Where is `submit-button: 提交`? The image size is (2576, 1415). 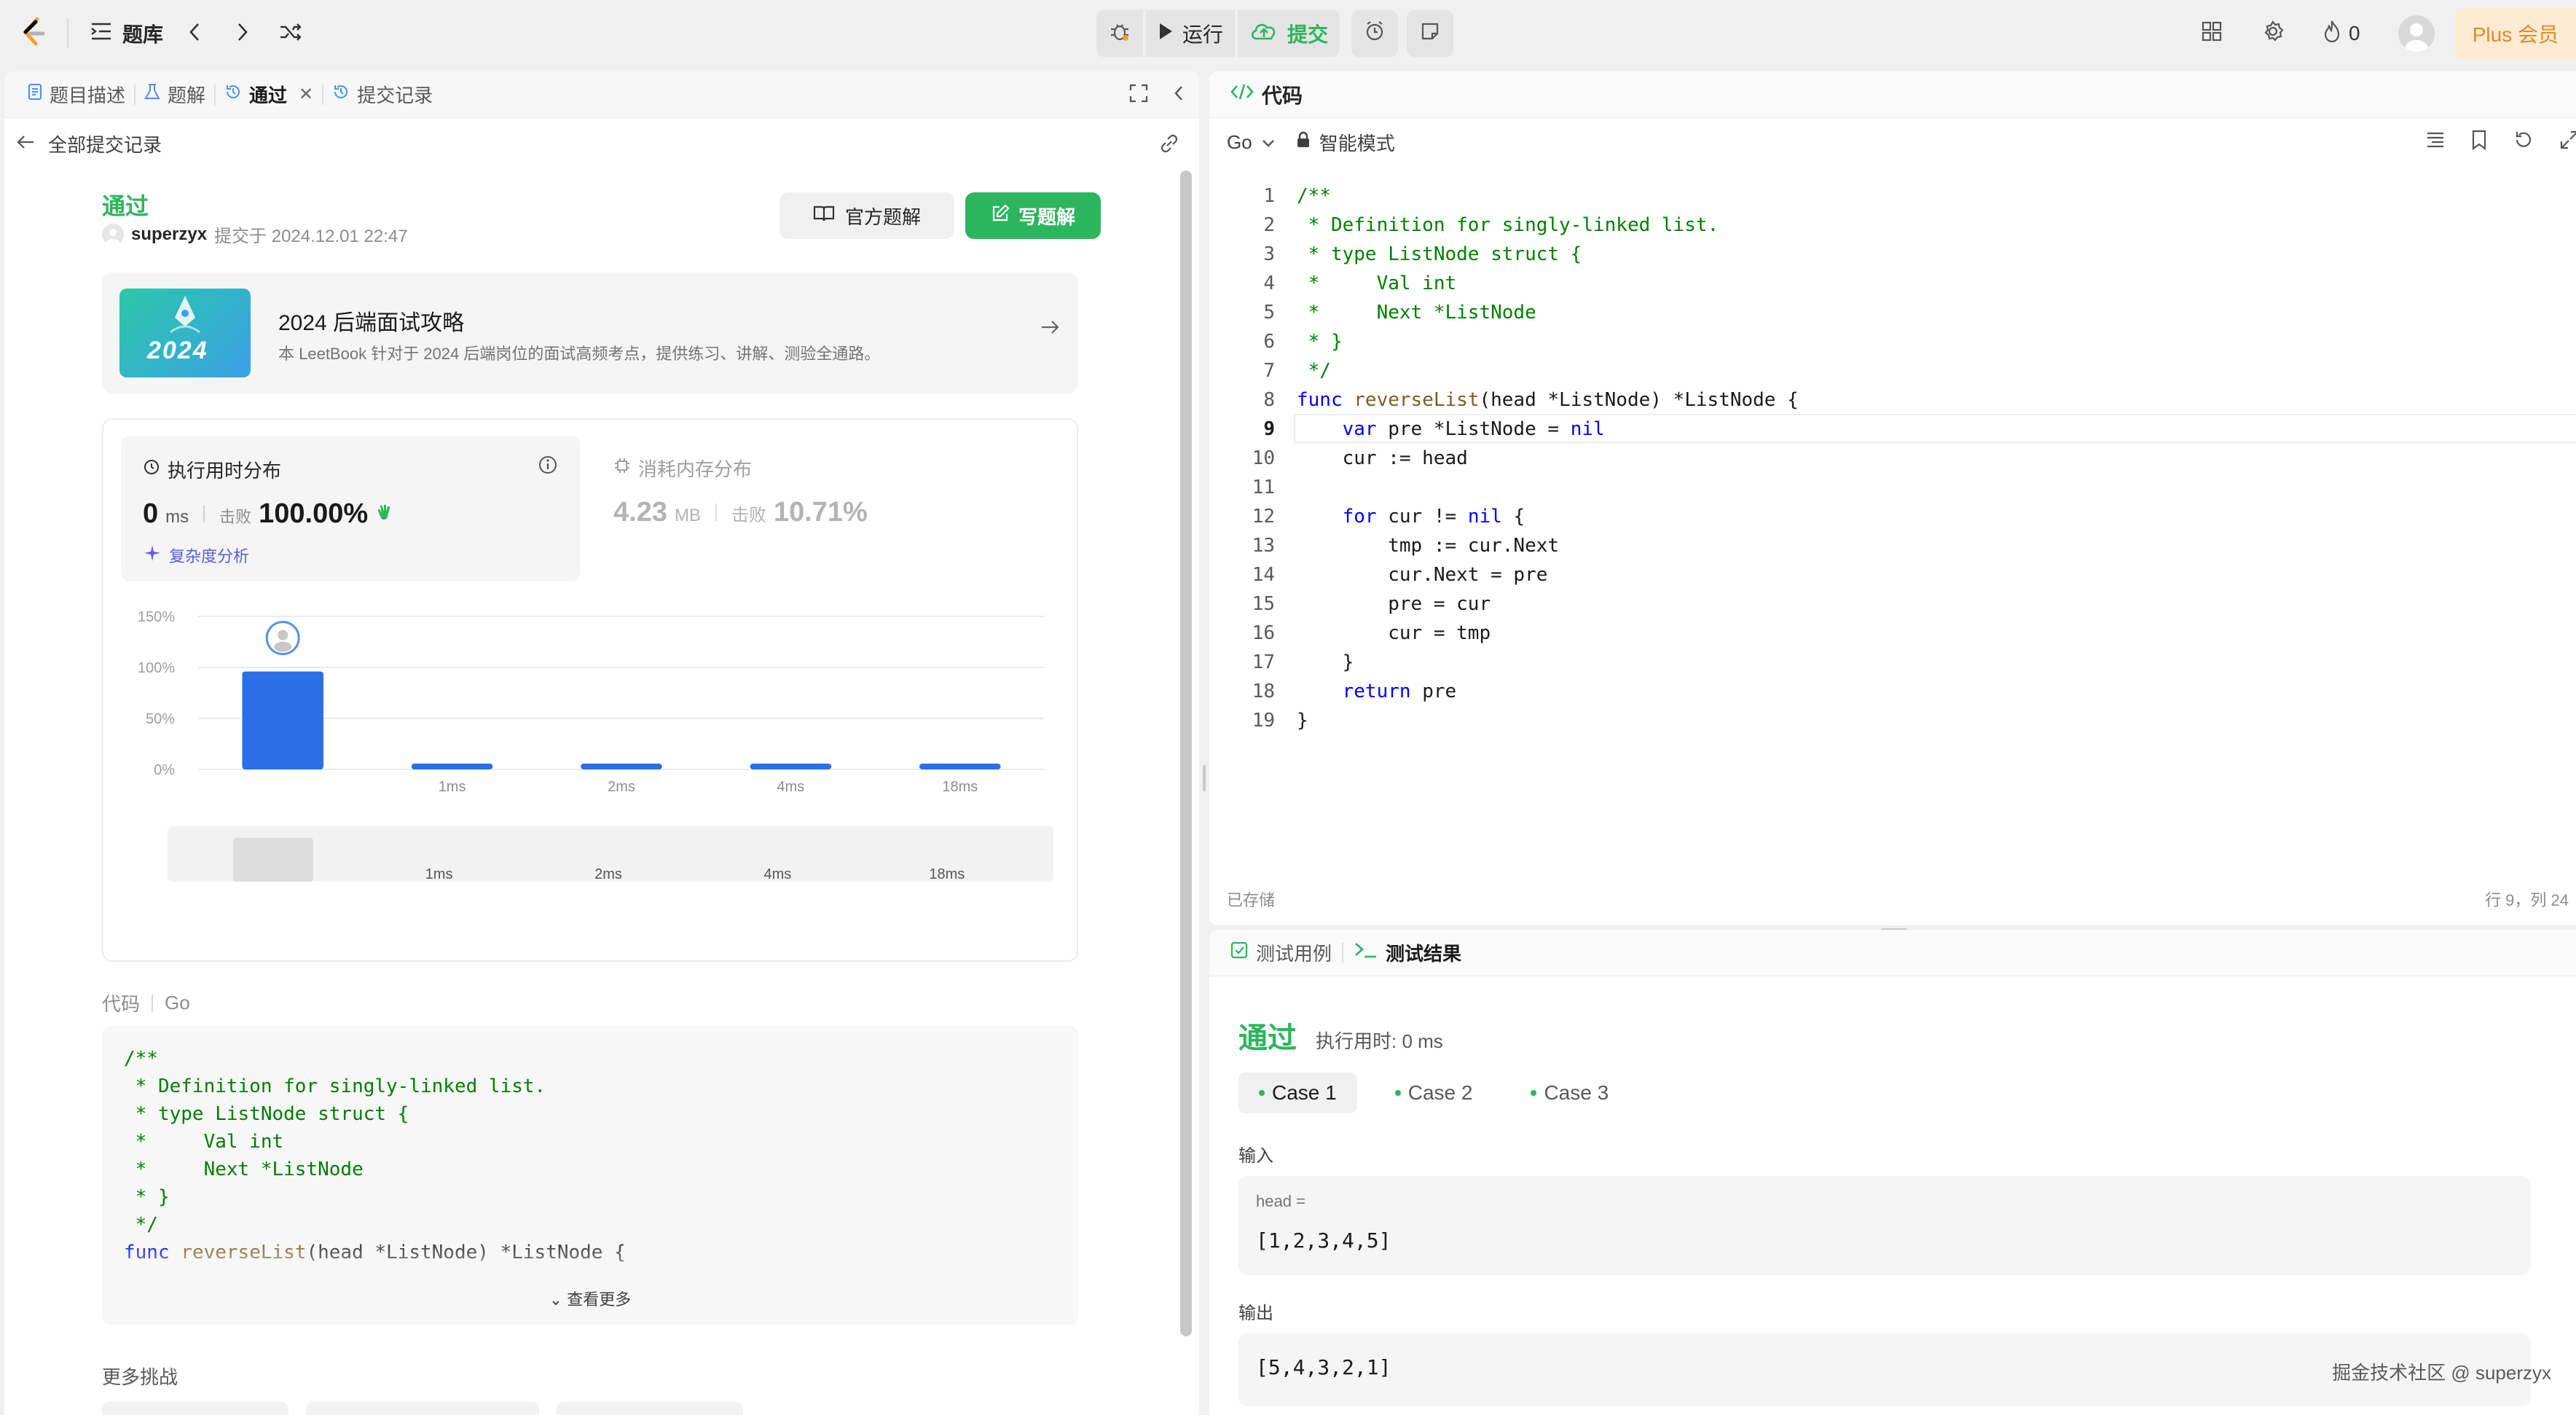 submit-button: 提交 is located at coordinates (1289, 33).